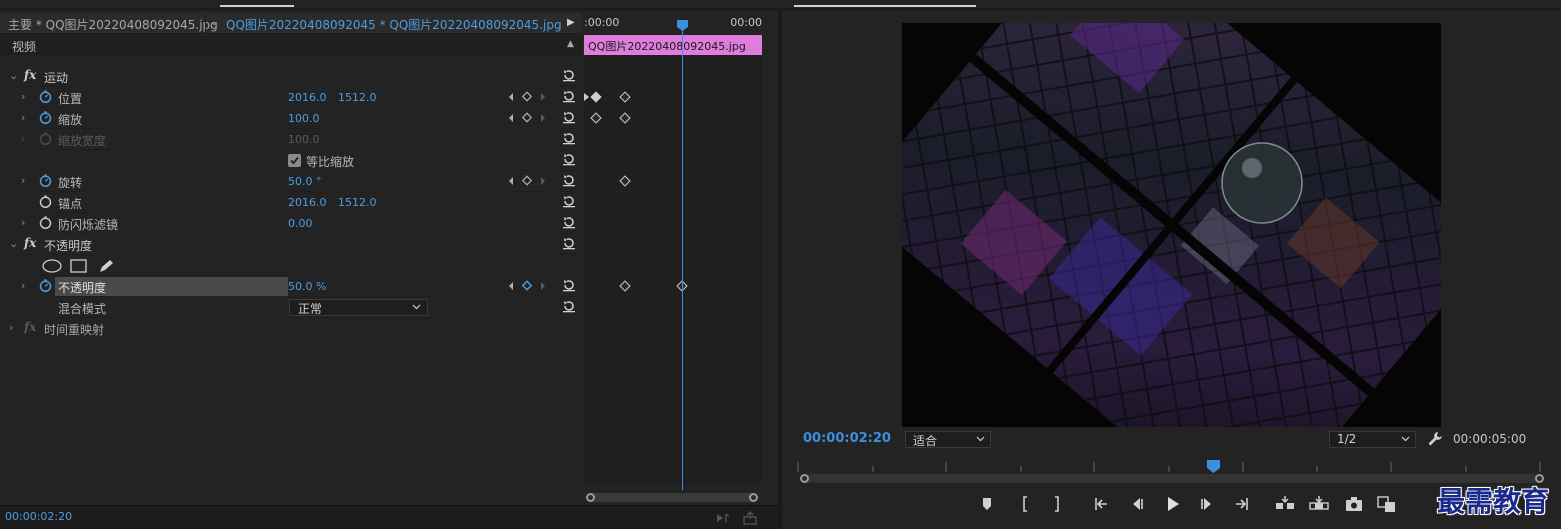  What do you see at coordinates (1372, 439) in the screenshot?
I see `resolution-dropdown: 1/2` at bounding box center [1372, 439].